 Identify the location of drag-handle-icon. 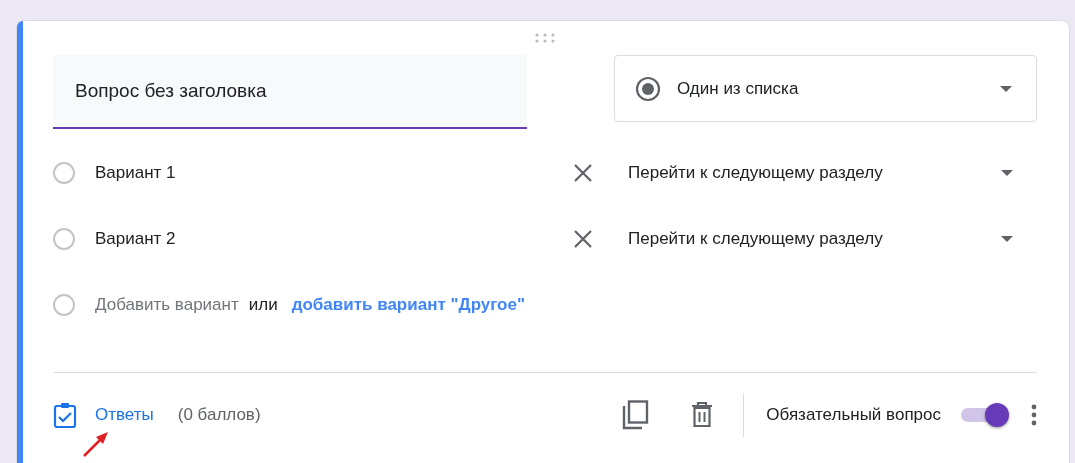
(545, 38).